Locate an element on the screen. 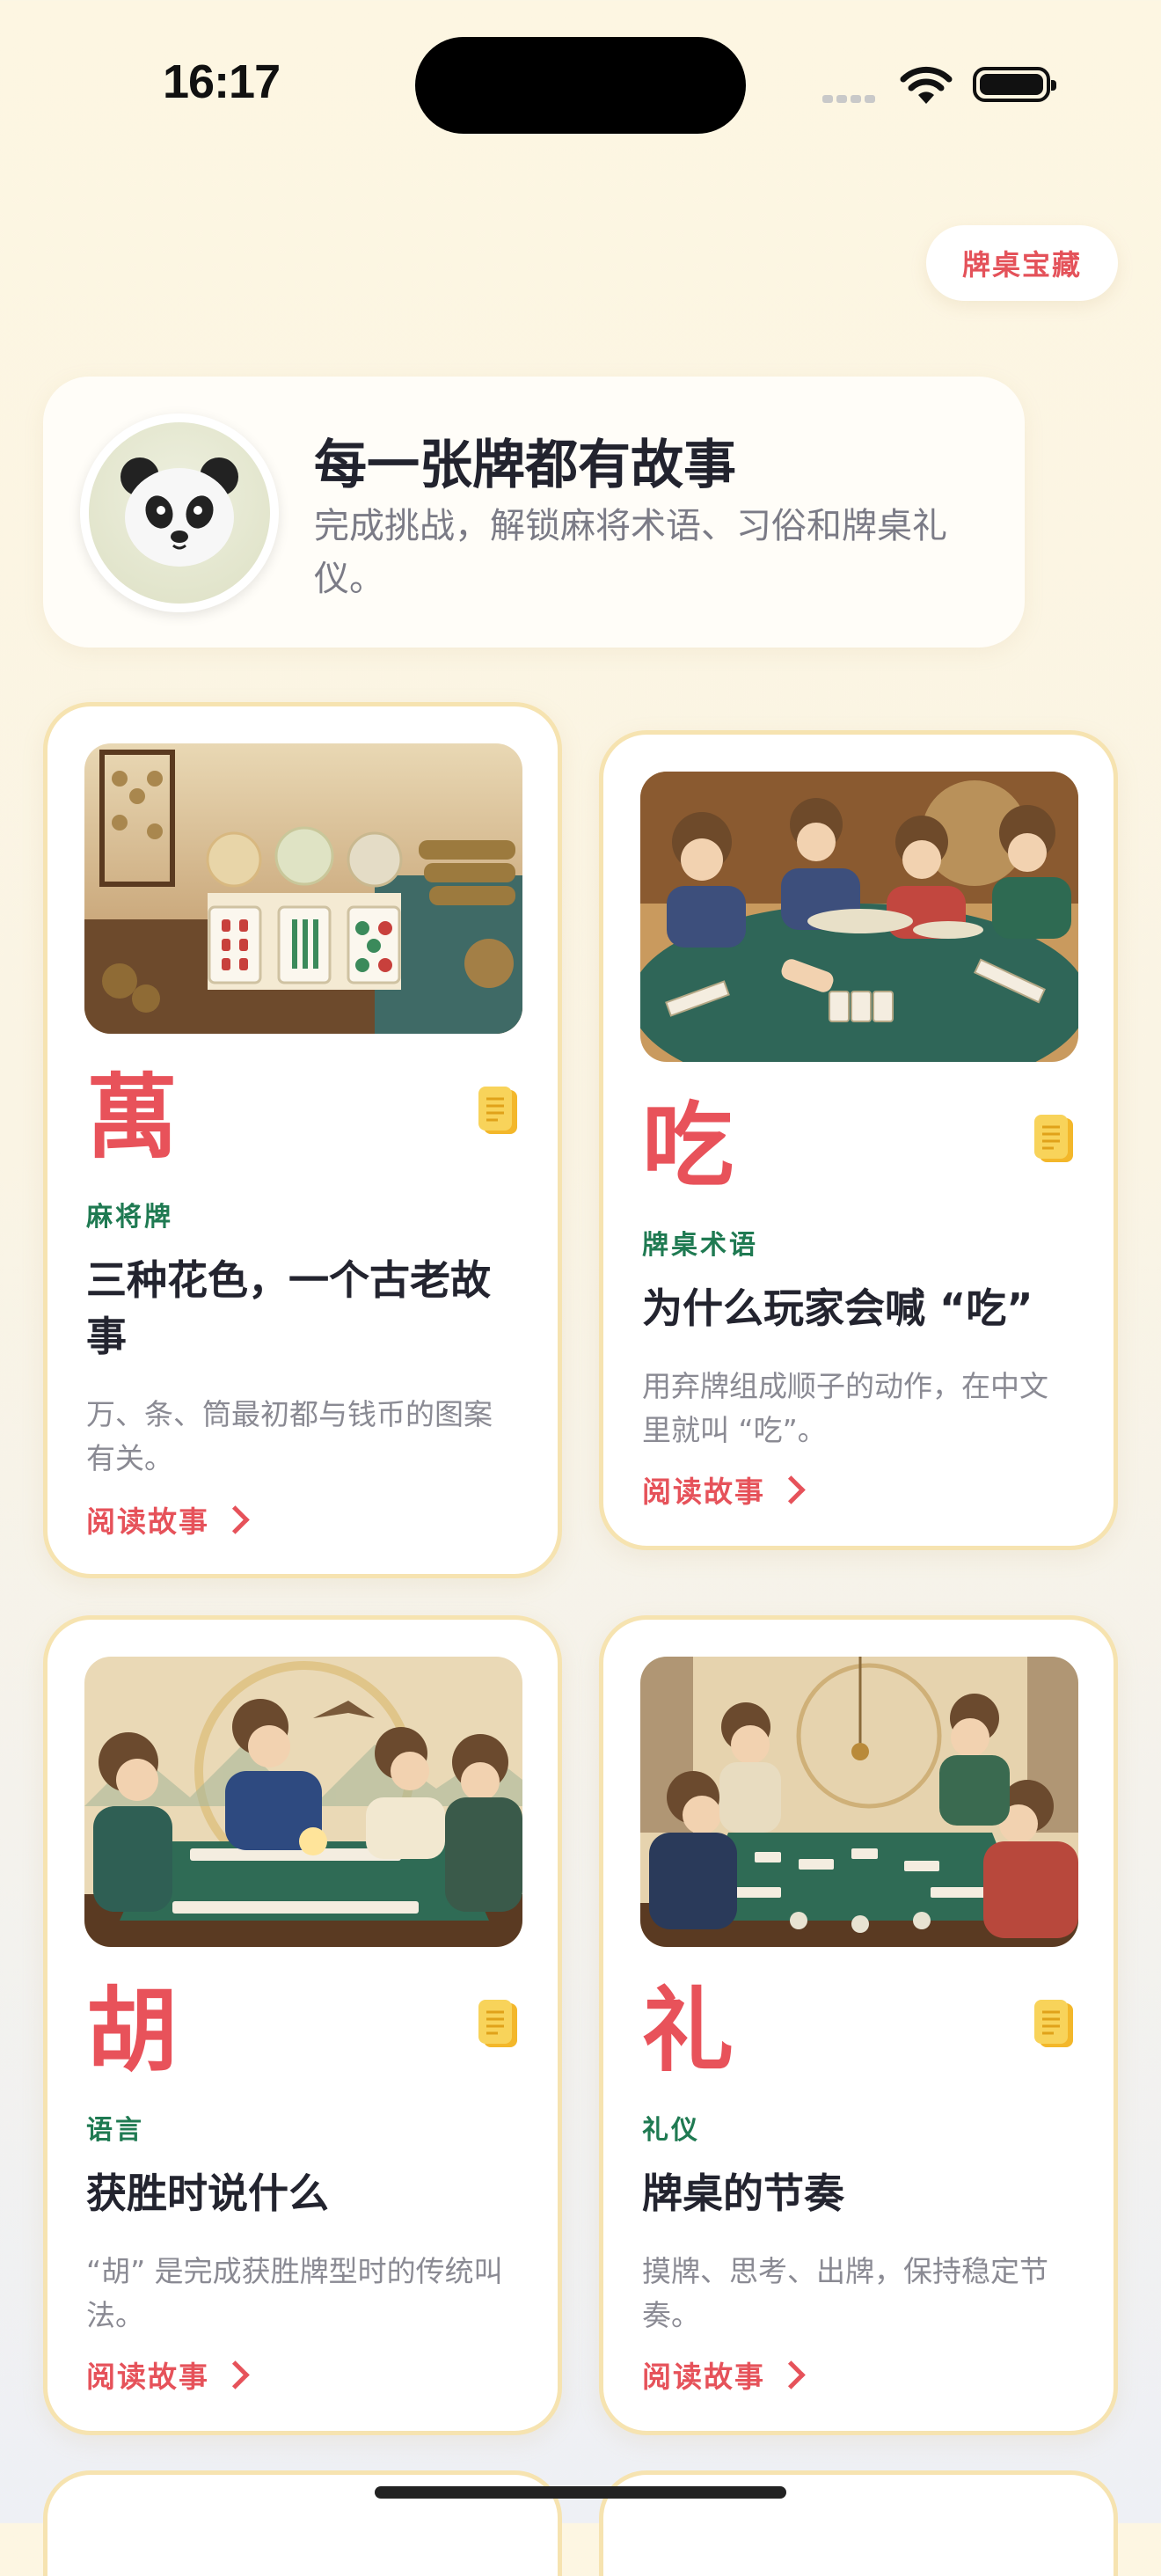  card-glyph: 胡 is located at coordinates (132, 2030).